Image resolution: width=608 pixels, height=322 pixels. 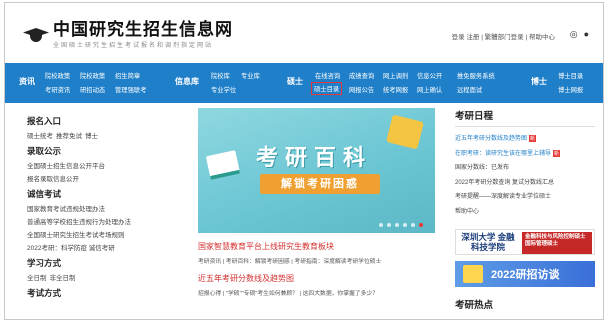 I want to click on section-luqu: 录取公示 全国硕士招生信息公开平台 报名录取信息公开, so click(x=102, y=164).